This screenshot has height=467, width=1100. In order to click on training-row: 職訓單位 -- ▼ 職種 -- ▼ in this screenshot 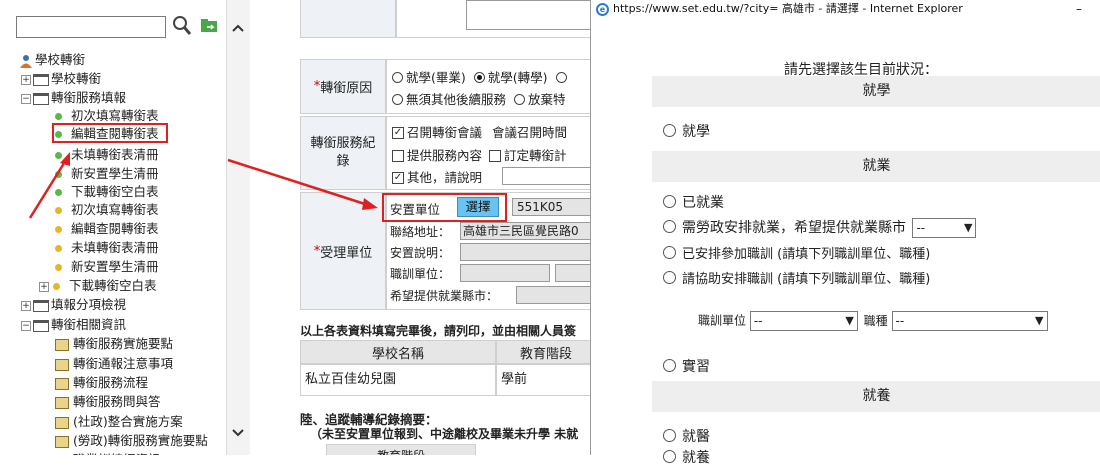, I will do `click(873, 321)`.